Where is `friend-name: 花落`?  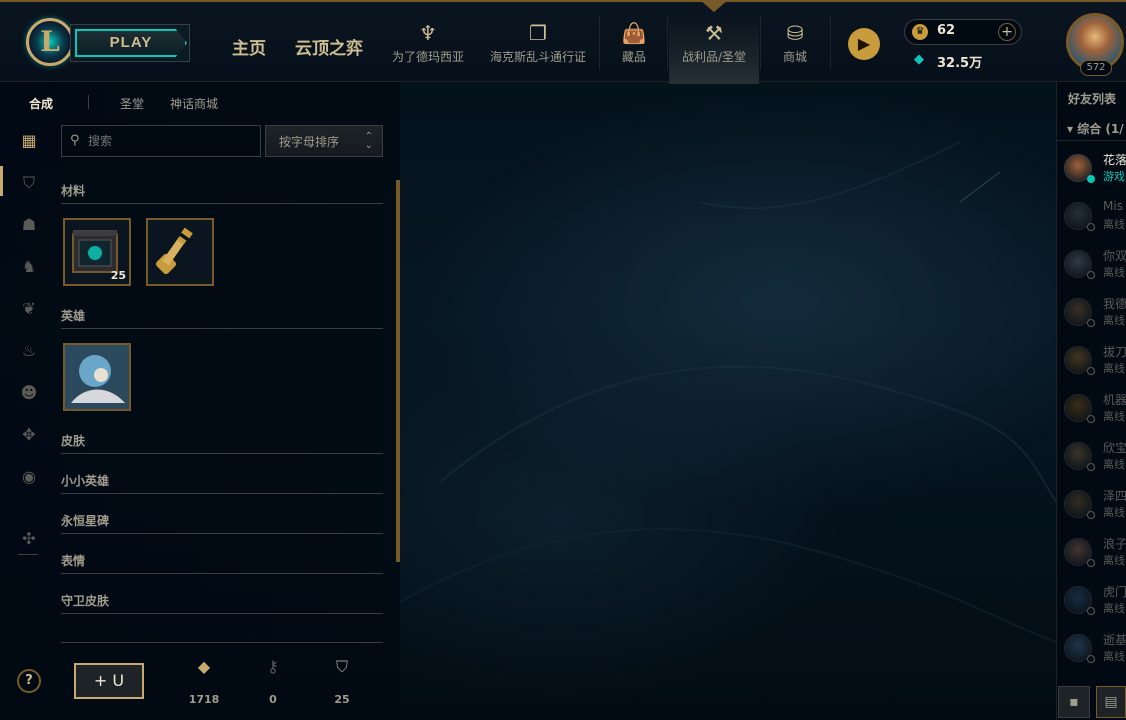 friend-name: 花落 is located at coordinates (1114, 160).